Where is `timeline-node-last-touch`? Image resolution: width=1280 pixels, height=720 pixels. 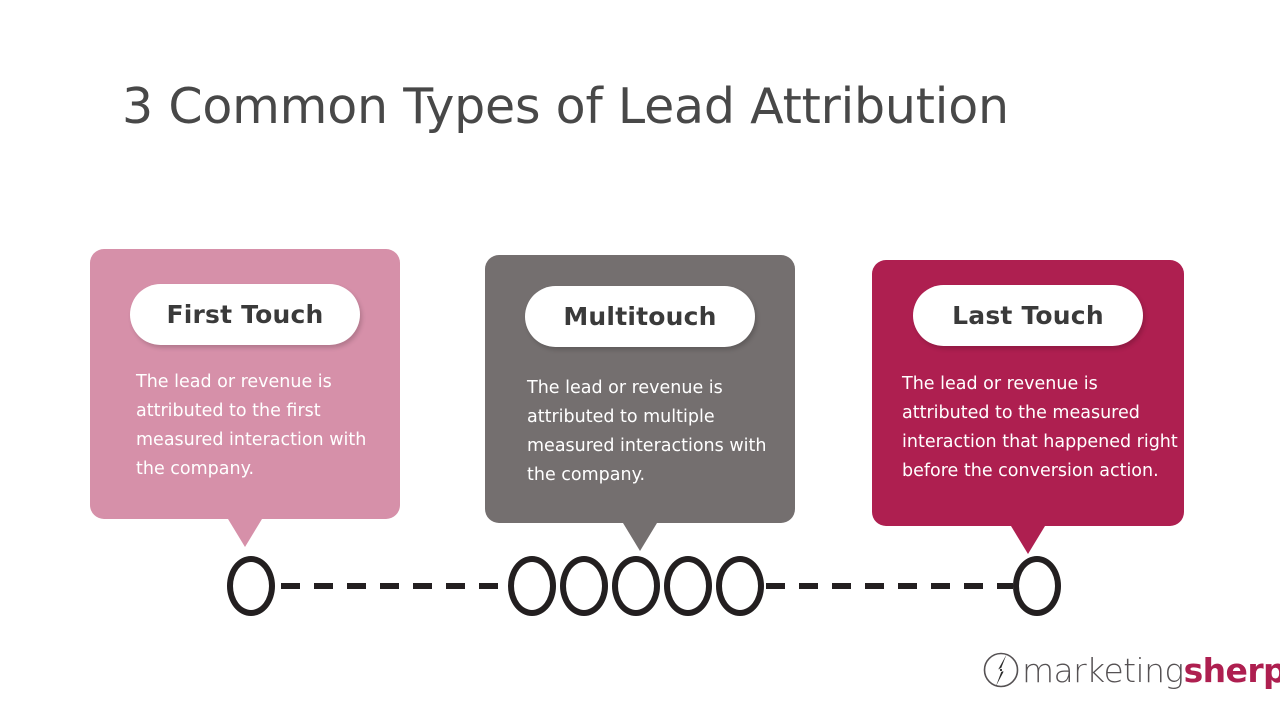
timeline-node-last-touch is located at coordinates (1037, 586).